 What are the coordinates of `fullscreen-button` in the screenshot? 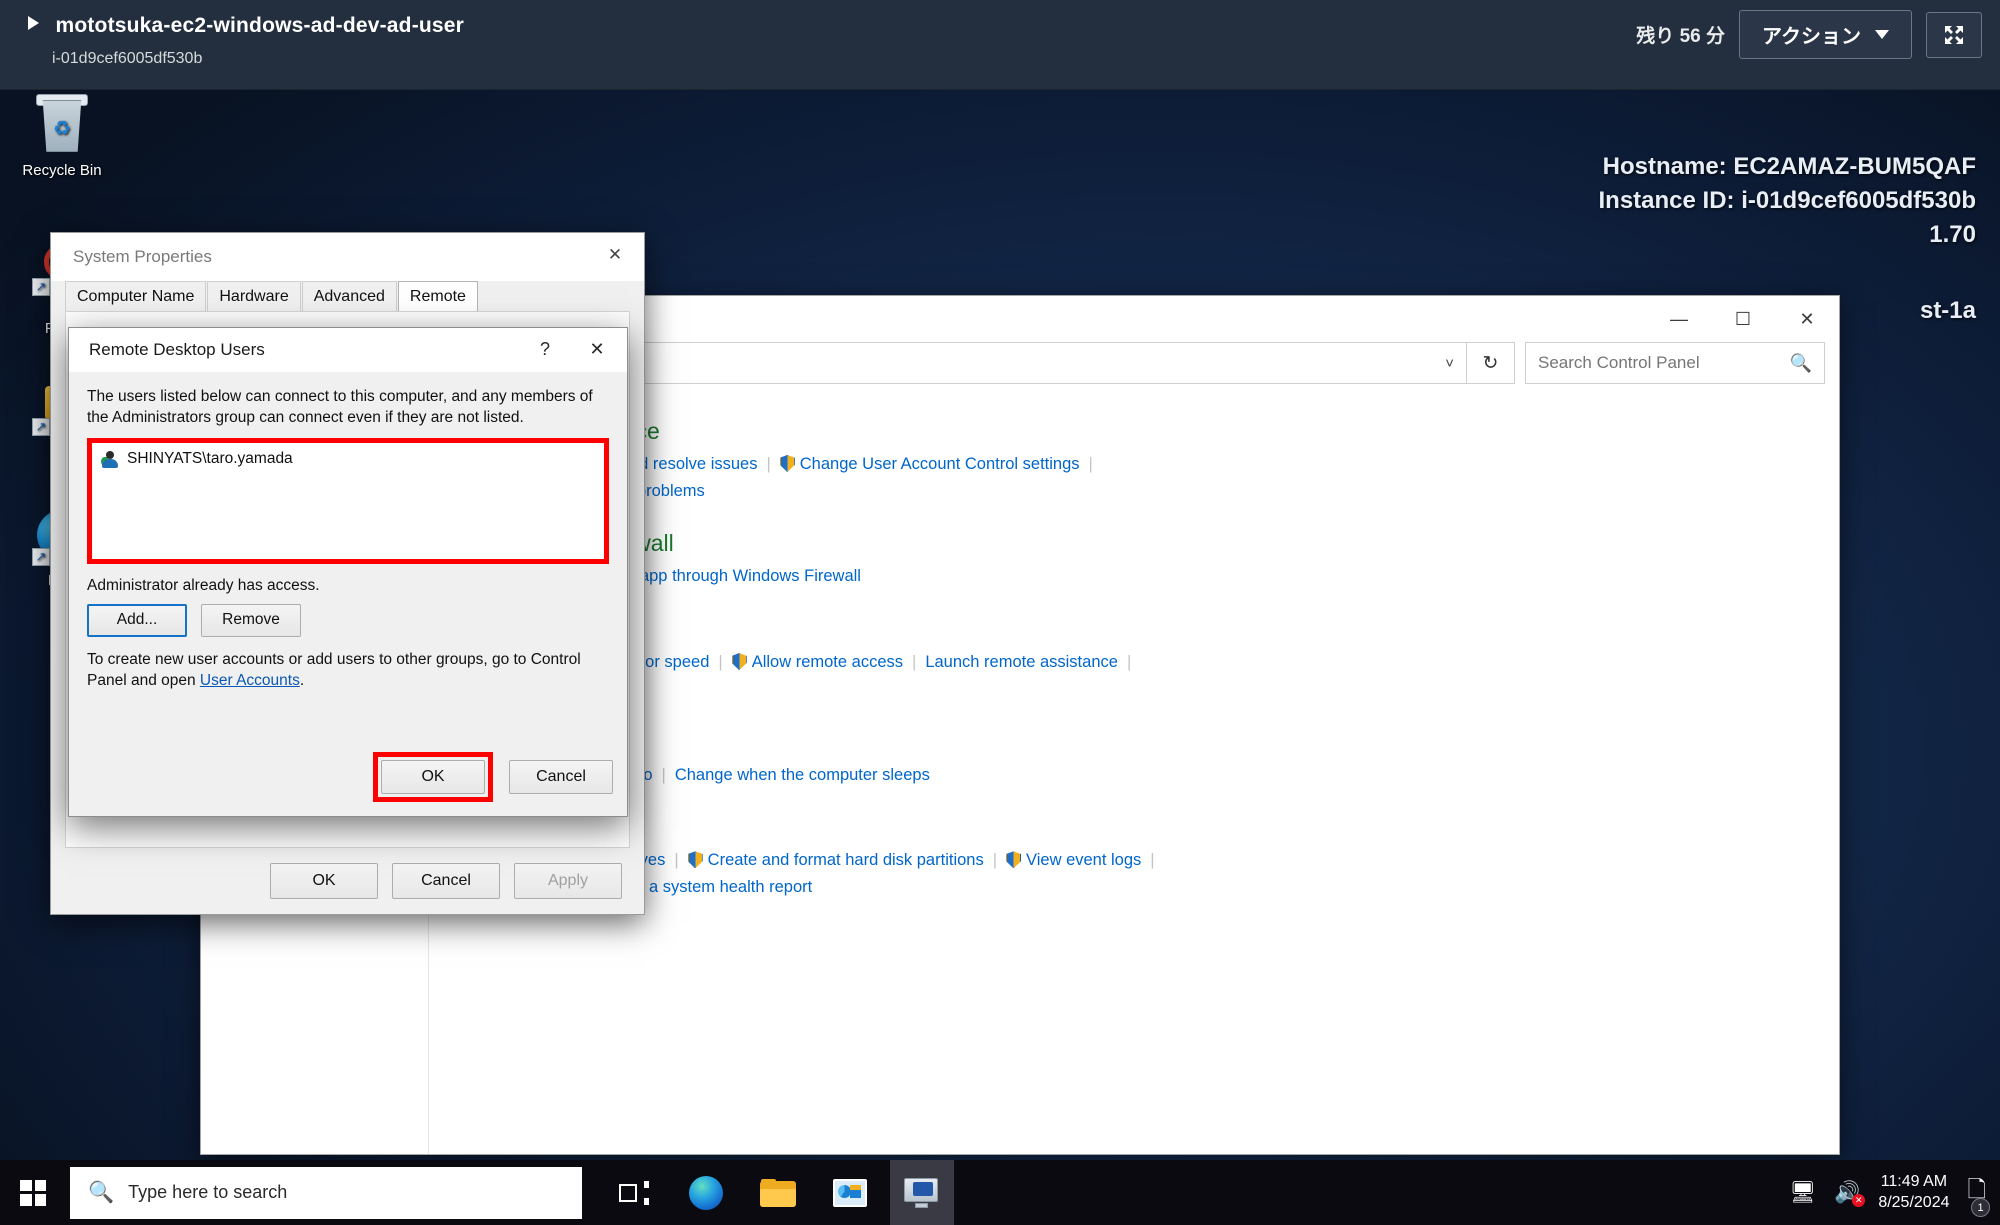 It's located at (1954, 34).